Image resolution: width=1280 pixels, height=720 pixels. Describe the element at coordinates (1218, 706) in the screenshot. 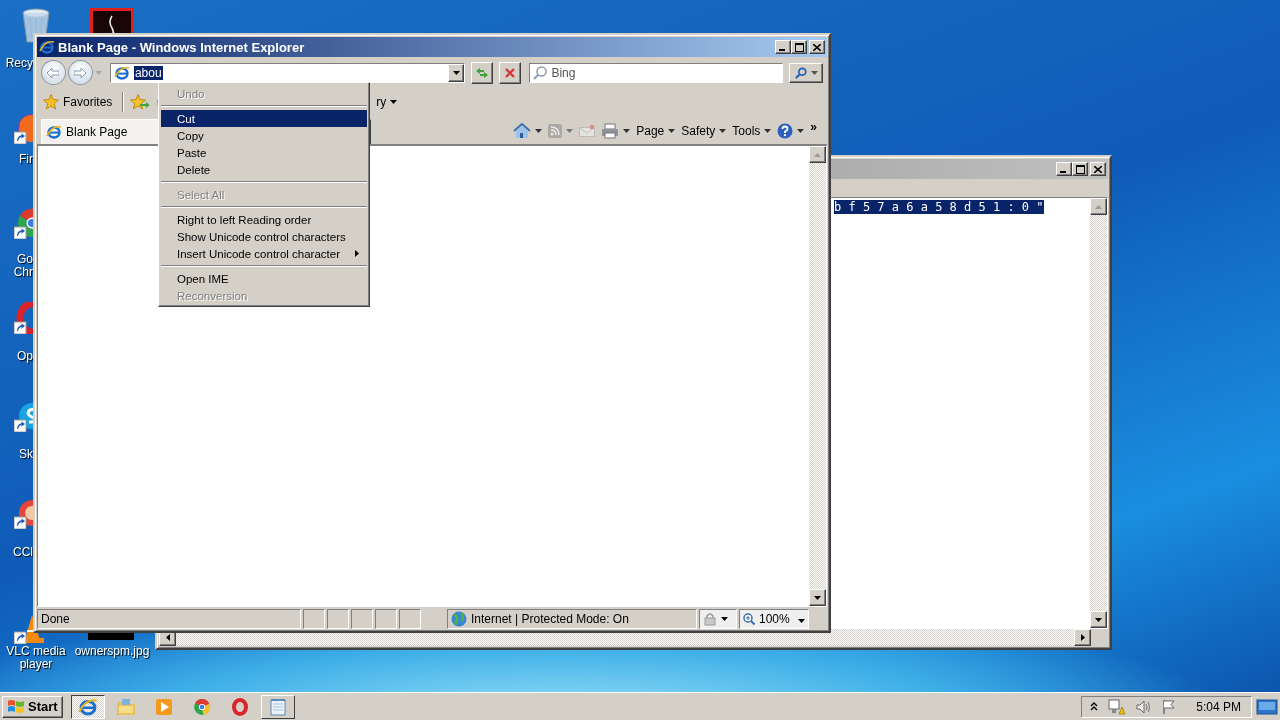

I see `clock: 5:04 PM` at that location.